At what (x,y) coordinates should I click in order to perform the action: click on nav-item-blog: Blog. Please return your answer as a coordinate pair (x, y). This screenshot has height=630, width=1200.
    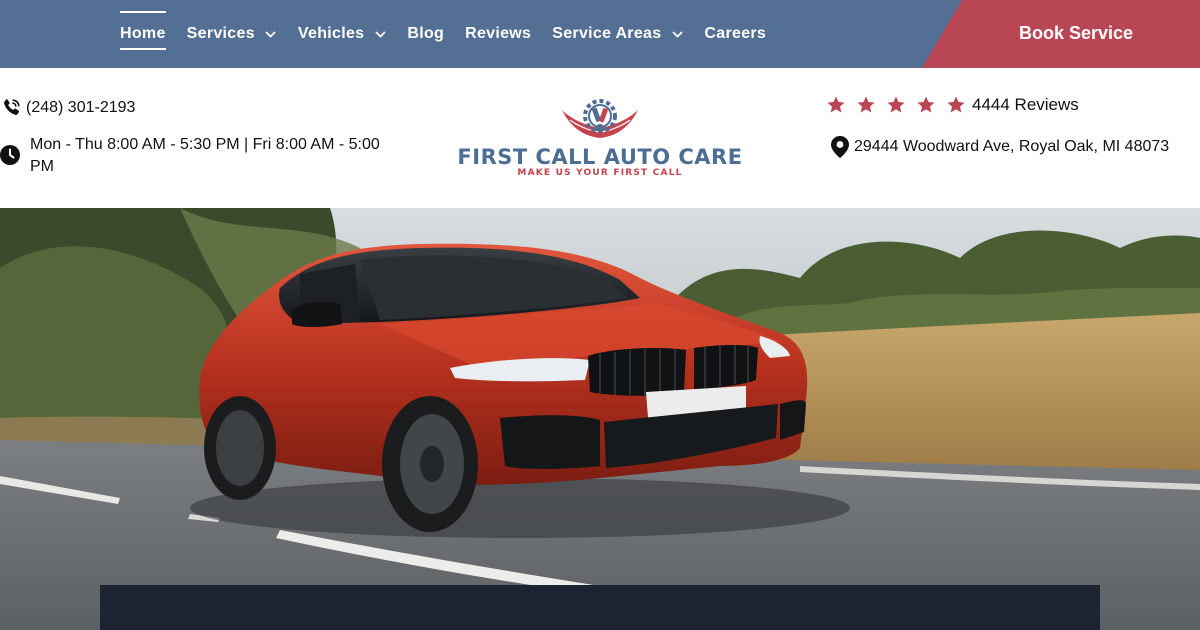
    Looking at the image, I should click on (425, 34).